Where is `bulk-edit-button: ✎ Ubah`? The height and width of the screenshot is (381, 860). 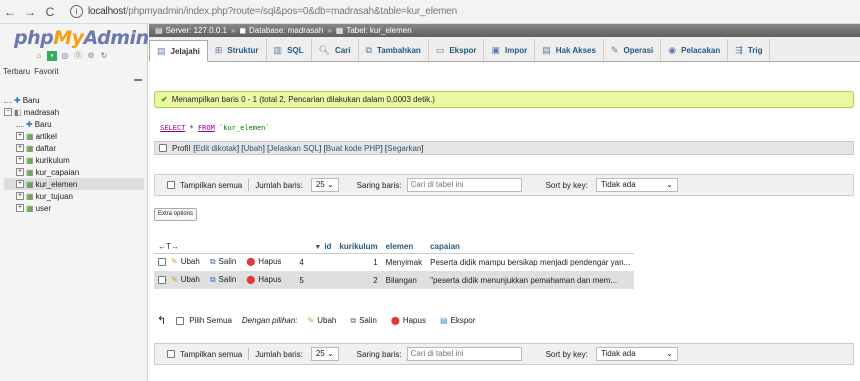 bulk-edit-button: ✎ Ubah is located at coordinates (322, 320).